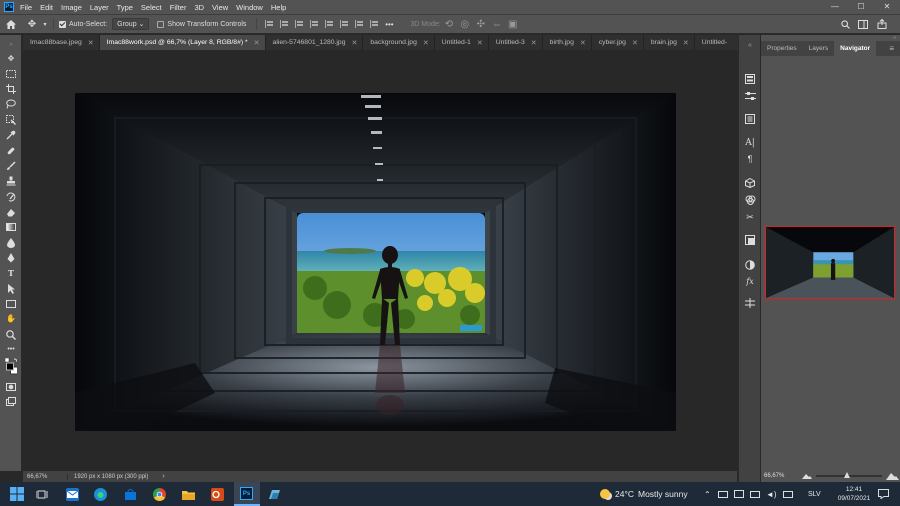  What do you see at coordinates (11, 73) in the screenshot?
I see `marquee-tool-icon` at bounding box center [11, 73].